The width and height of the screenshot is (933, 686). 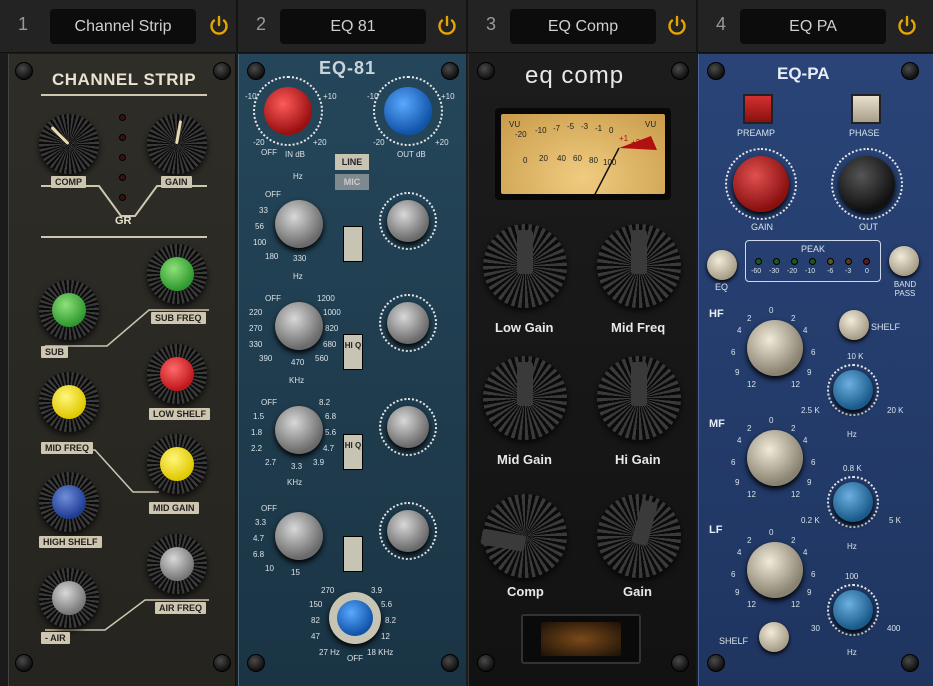 What do you see at coordinates (70, 542) in the screenshot?
I see `high-shelf-label: HIGH SHELF` at bounding box center [70, 542].